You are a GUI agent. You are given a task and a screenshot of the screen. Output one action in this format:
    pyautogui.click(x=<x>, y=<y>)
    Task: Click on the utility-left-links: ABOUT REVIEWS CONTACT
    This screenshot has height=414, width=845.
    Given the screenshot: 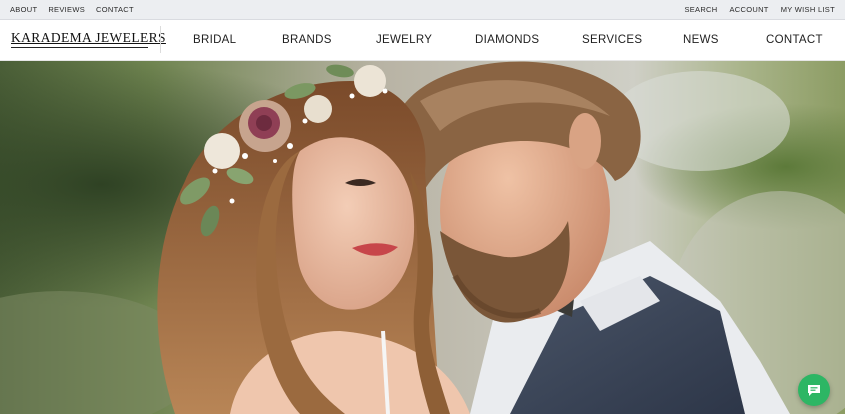 What is the action you would take?
    pyautogui.click(x=77, y=9)
    